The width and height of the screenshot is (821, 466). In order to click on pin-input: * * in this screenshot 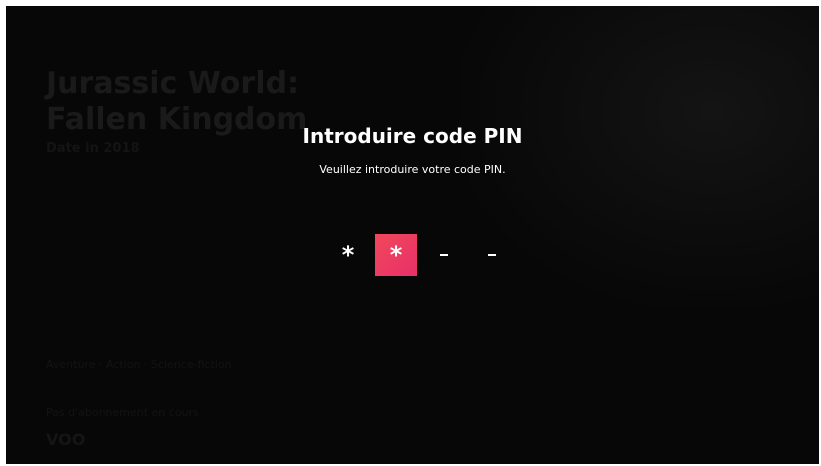, I will do `click(423, 255)`.